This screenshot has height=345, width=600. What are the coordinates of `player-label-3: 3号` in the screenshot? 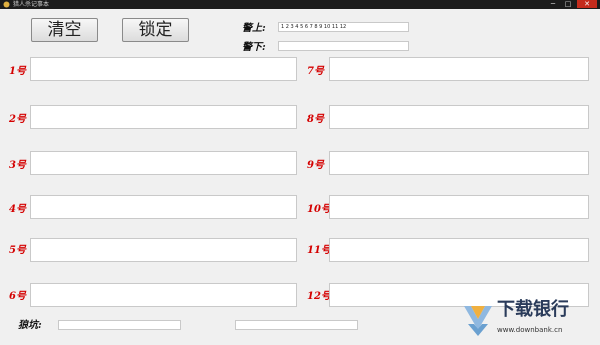 It's located at (17, 165).